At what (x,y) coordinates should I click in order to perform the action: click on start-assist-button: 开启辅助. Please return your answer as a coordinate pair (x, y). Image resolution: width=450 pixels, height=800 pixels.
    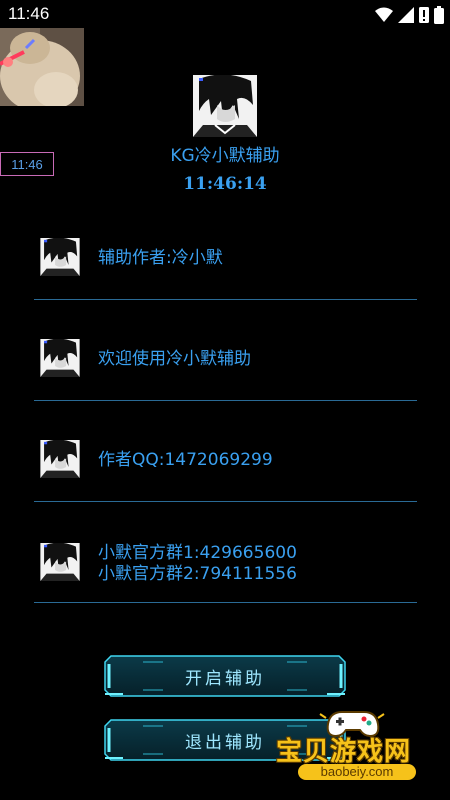
    Looking at the image, I should click on (225, 676).